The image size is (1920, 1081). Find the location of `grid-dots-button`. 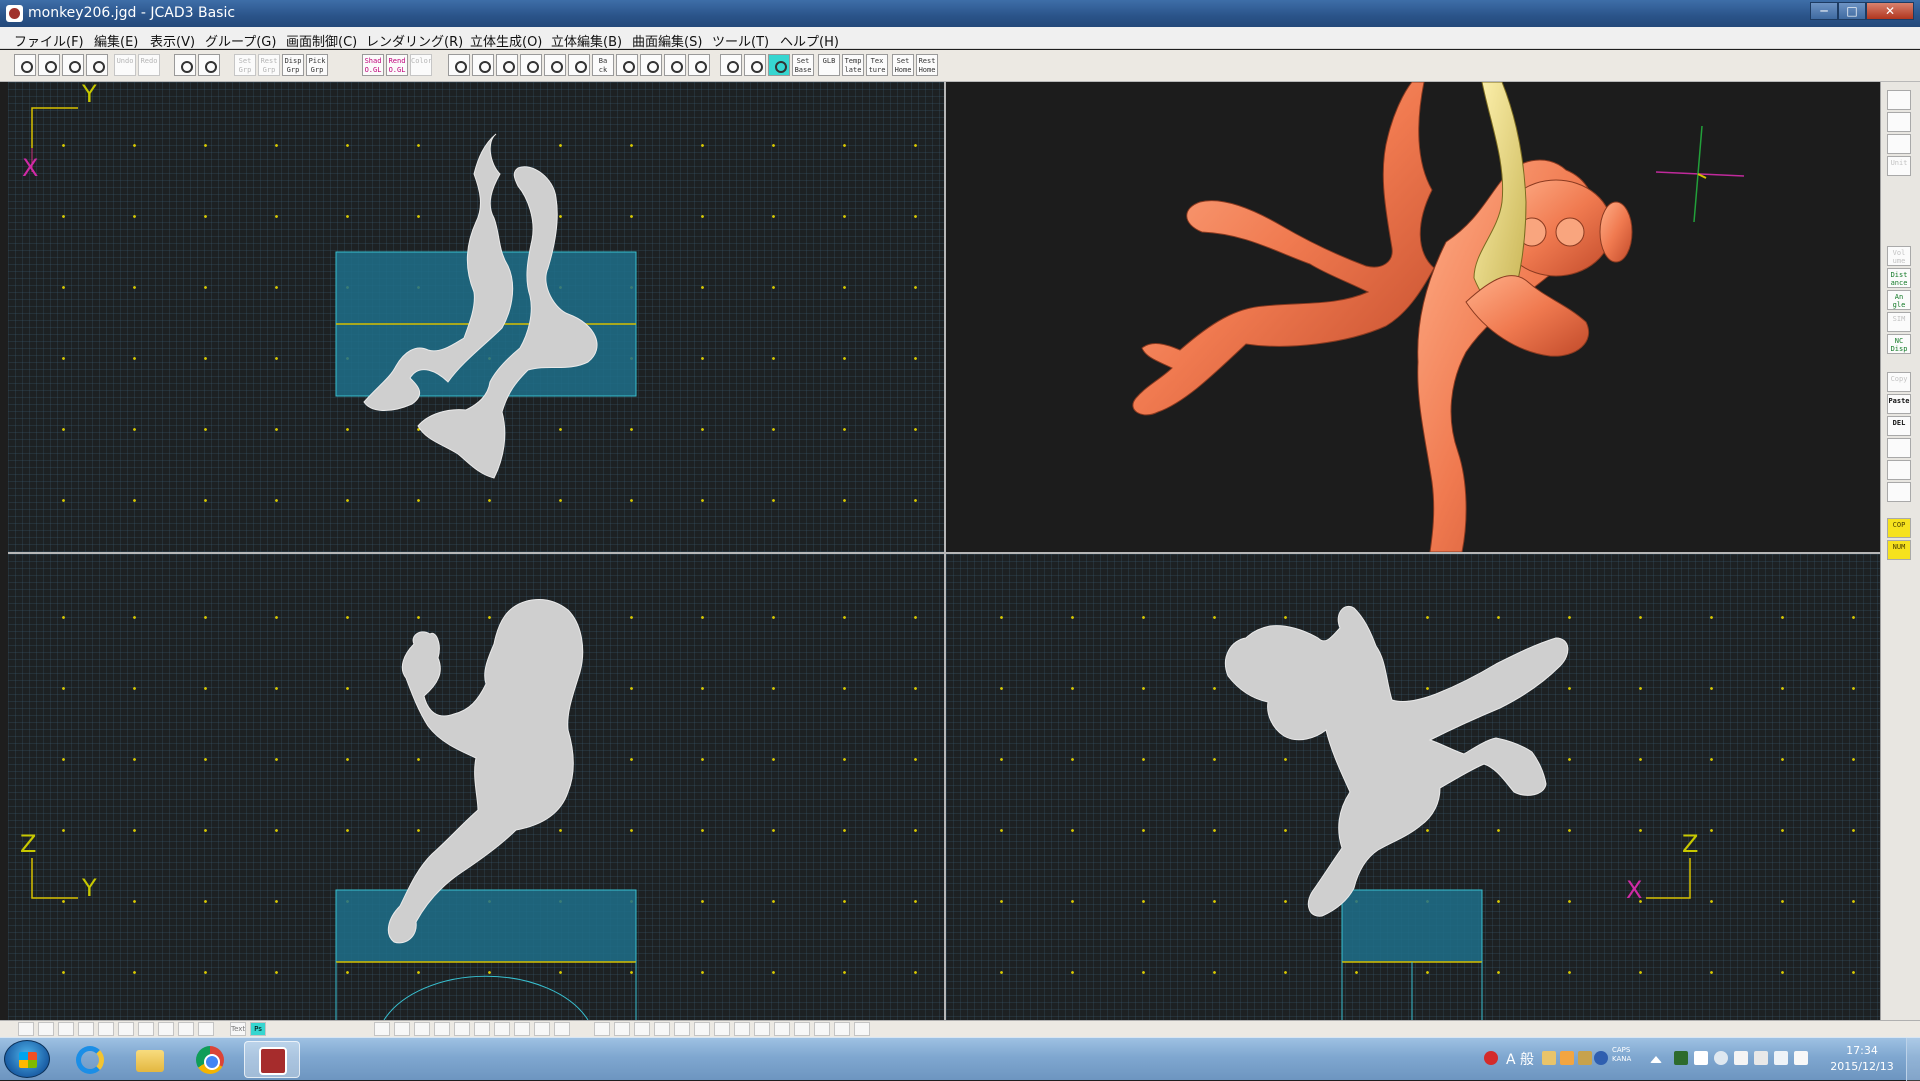

grid-dots-button is located at coordinates (755, 65).